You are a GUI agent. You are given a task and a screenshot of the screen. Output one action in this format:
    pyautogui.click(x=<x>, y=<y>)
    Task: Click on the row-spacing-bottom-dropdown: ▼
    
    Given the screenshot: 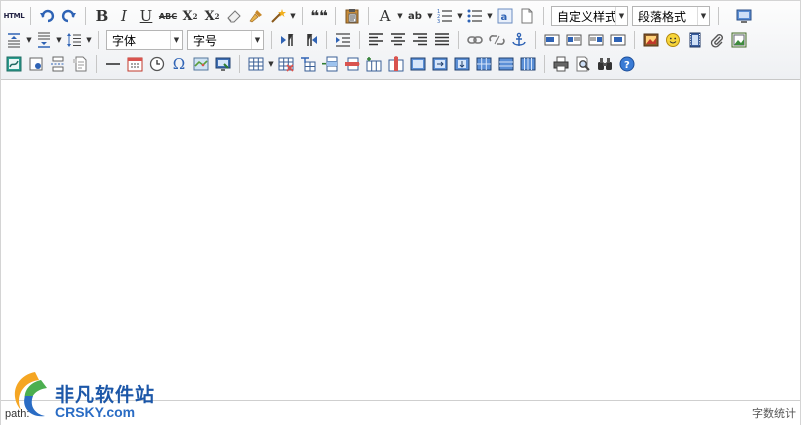 What is the action you would take?
    pyautogui.click(x=48, y=40)
    